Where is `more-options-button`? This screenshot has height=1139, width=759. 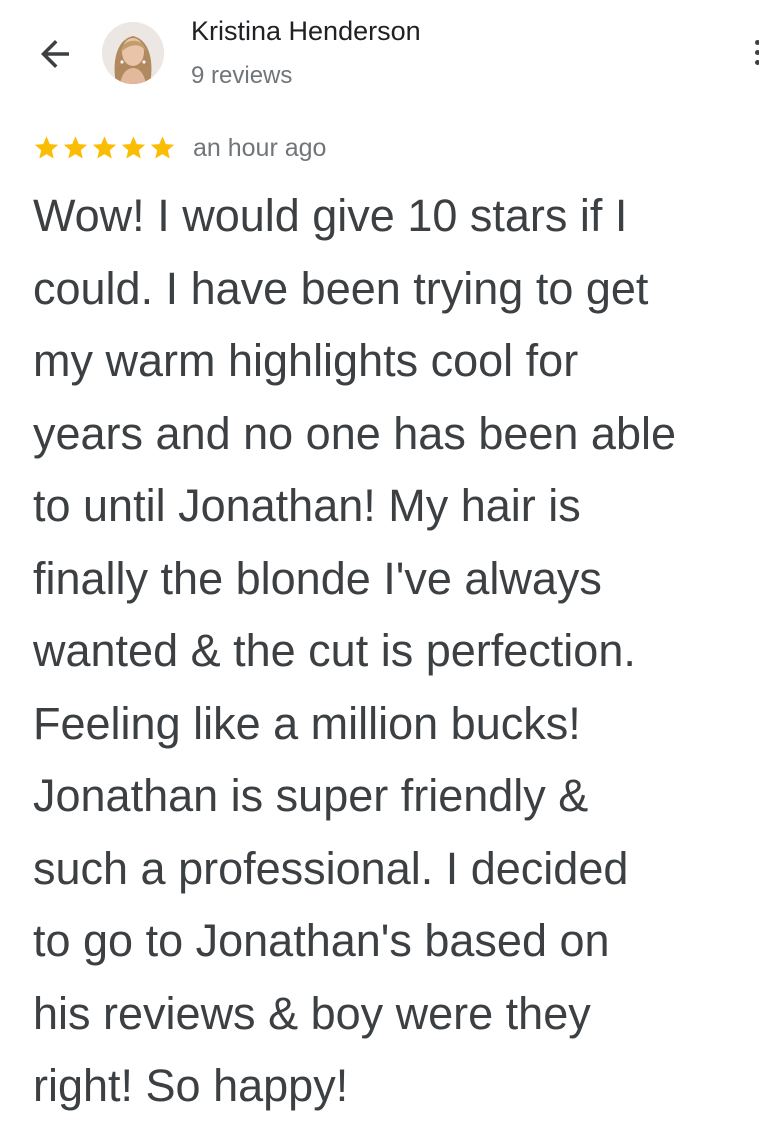 more-options-button is located at coordinates (753, 56).